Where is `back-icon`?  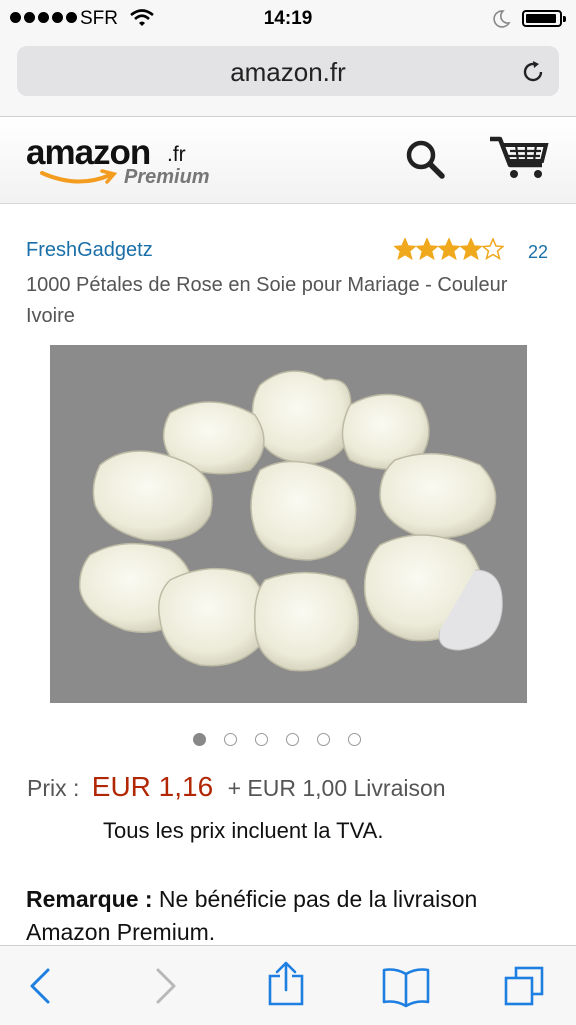
back-icon is located at coordinates (42, 986).